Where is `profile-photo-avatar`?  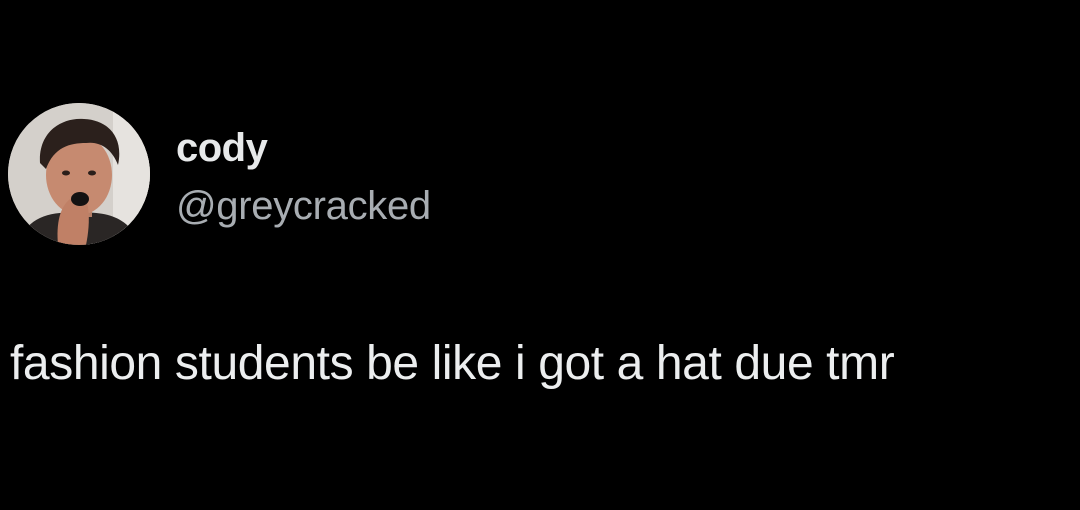
profile-photo-avatar is located at coordinates (79, 174).